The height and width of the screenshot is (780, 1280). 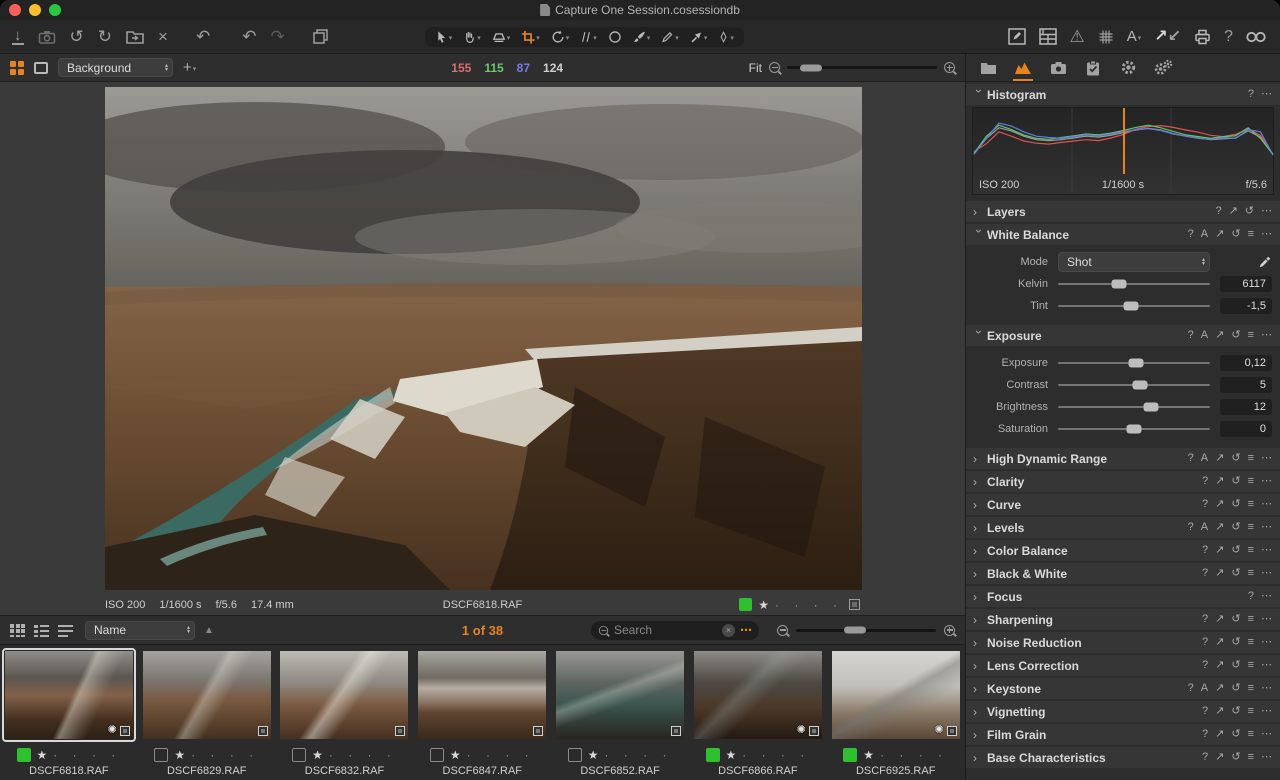 What do you see at coordinates (1134, 429) in the screenshot?
I see `saturation-slider` at bounding box center [1134, 429].